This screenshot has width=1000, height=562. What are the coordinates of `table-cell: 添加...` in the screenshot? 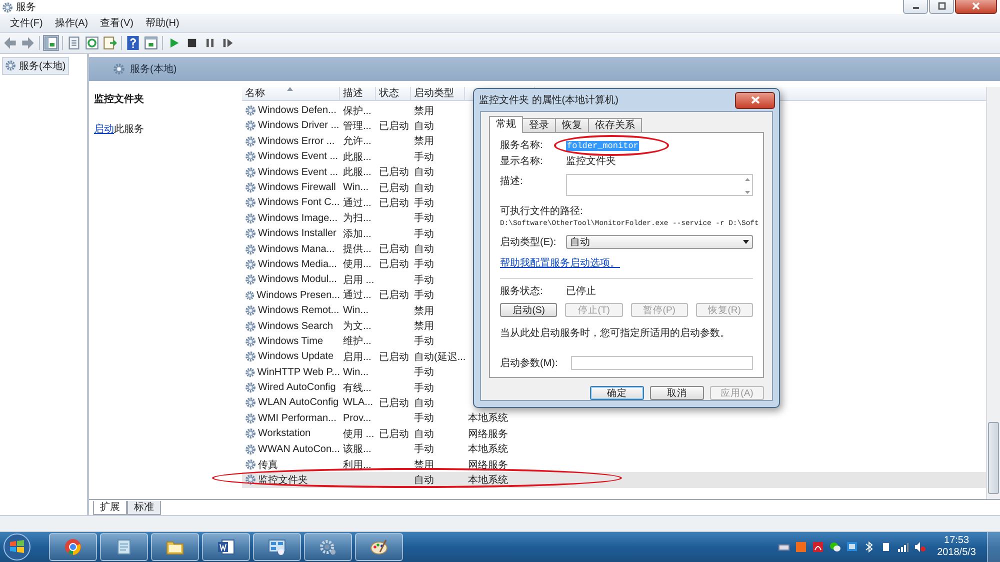 It's located at (357, 234).